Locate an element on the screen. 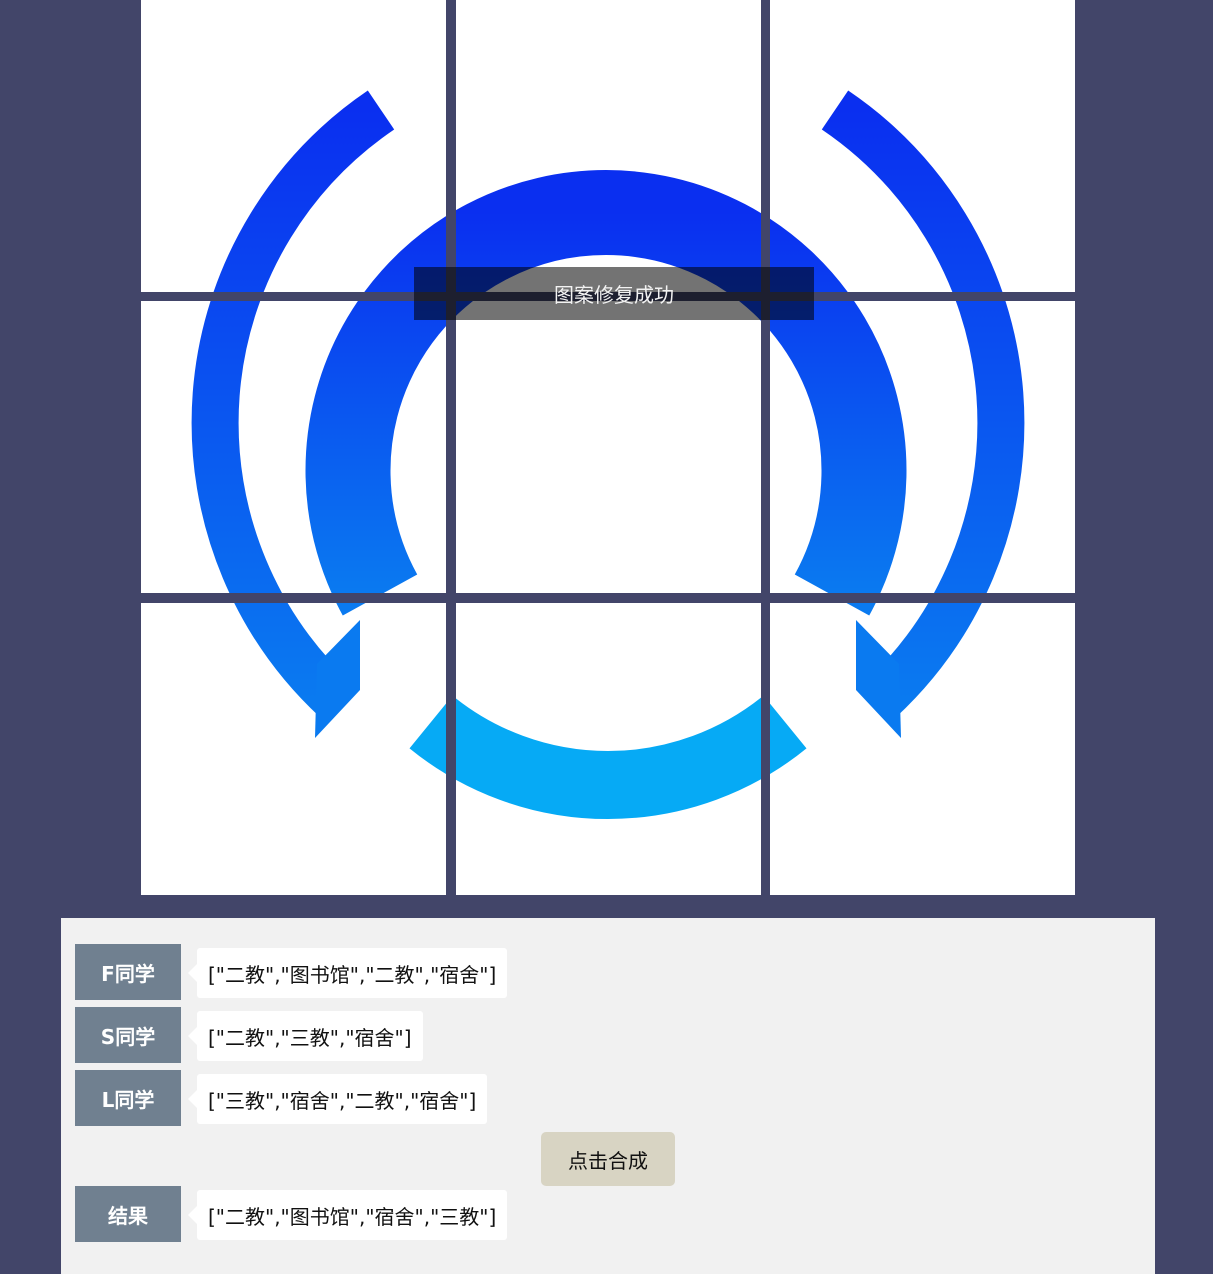  result-name-tag: 结果 is located at coordinates (128, 1214).